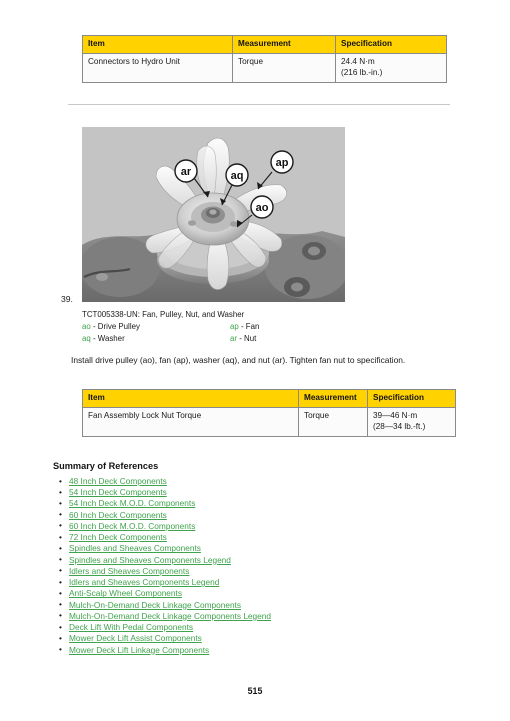 The height and width of the screenshot is (721, 510). What do you see at coordinates (234, 327) in the screenshot?
I see `legend-tag-ap: ap` at bounding box center [234, 327].